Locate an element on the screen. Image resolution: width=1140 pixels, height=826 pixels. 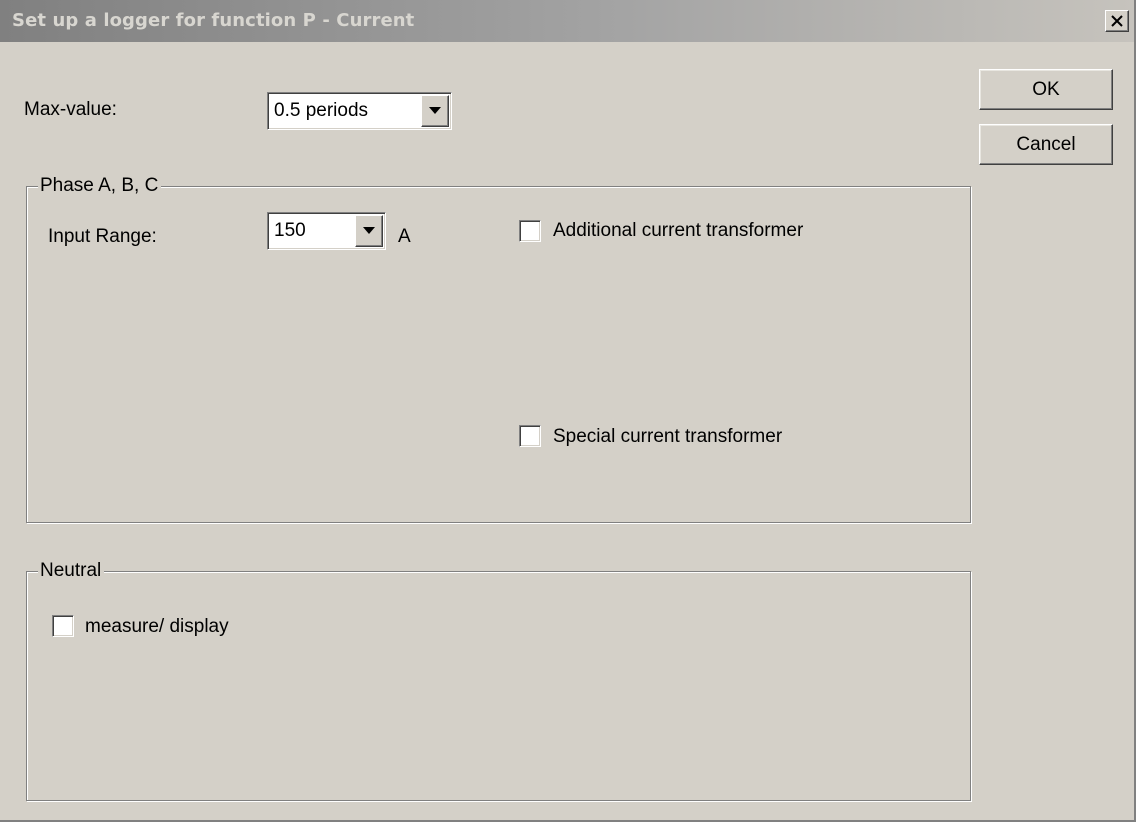
special-ct-label: Special current transformer is located at coordinates (667, 437).